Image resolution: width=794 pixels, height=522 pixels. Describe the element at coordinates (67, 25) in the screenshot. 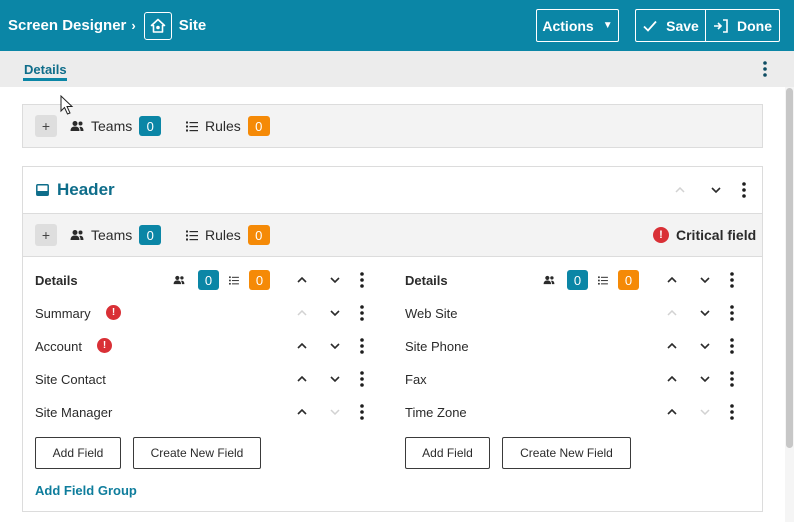

I see `breadcrumb-screen-designer: Screen Designer` at that location.